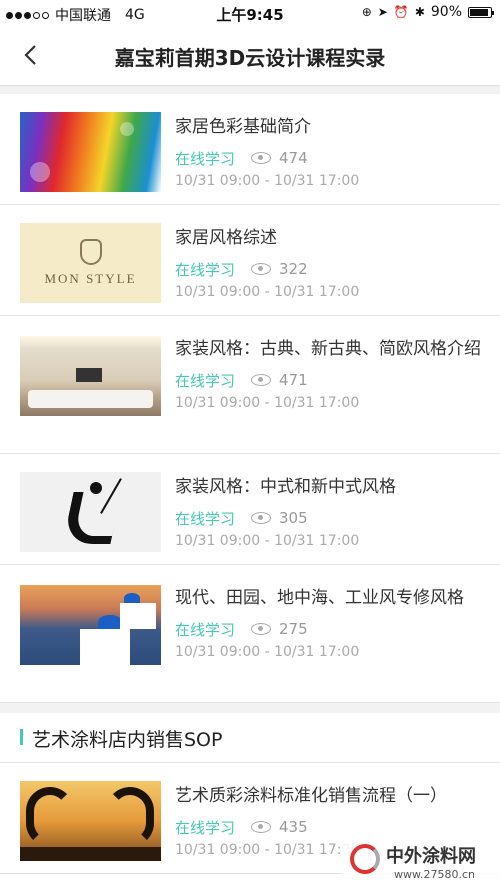  Describe the element at coordinates (90, 252) in the screenshot. I see `crest-icon` at that location.